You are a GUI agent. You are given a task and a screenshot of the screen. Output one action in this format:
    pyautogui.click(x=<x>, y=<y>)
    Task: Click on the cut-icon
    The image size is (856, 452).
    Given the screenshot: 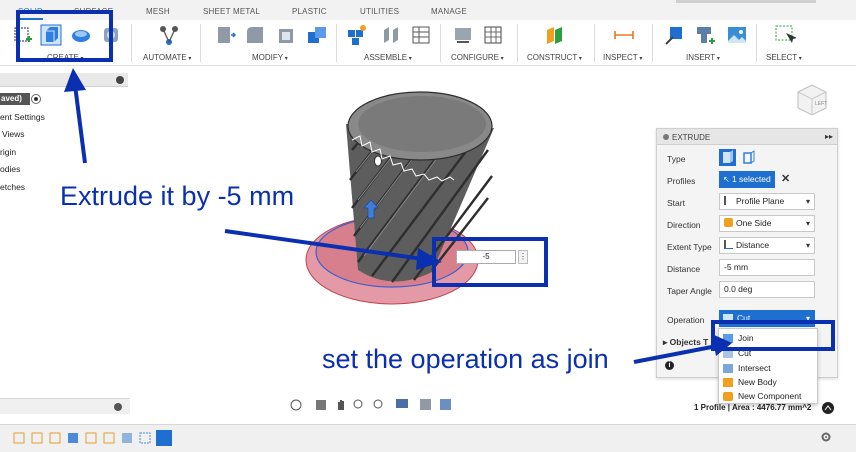 What is the action you would take?
    pyautogui.click(x=728, y=353)
    